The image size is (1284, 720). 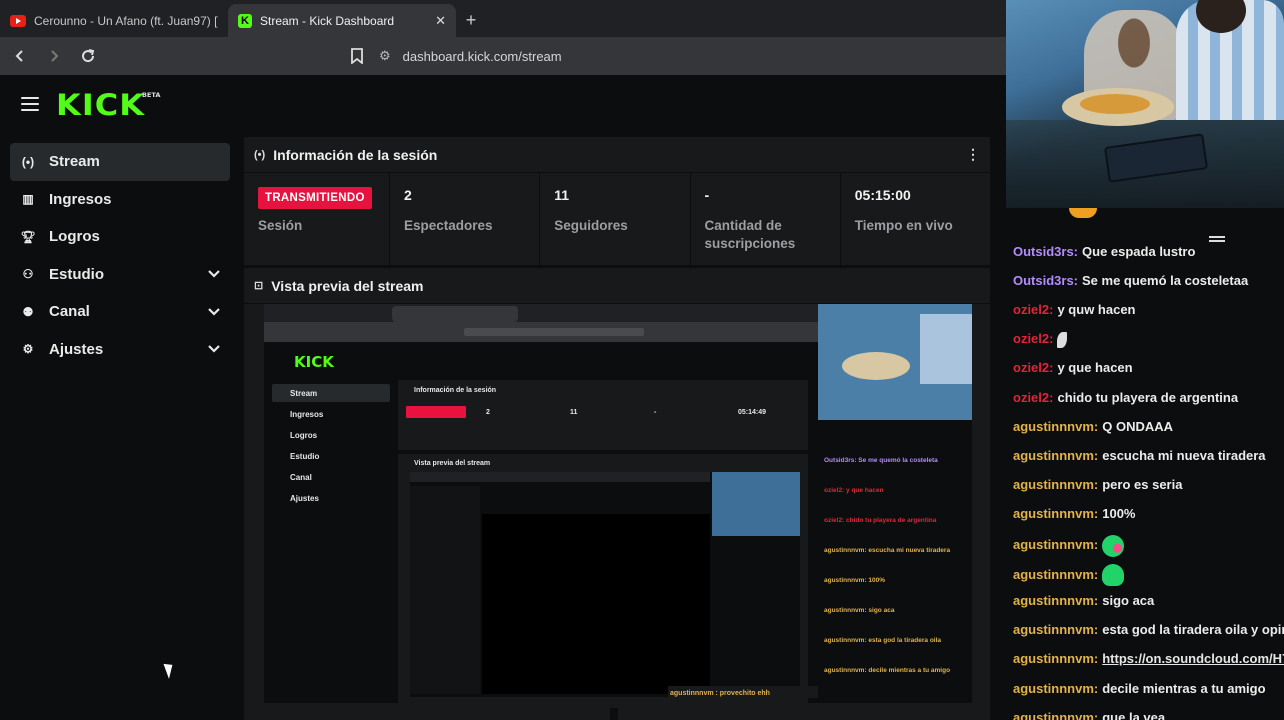 What do you see at coordinates (74, 237) in the screenshot?
I see `sidebar-item-label: Logros` at bounding box center [74, 237].